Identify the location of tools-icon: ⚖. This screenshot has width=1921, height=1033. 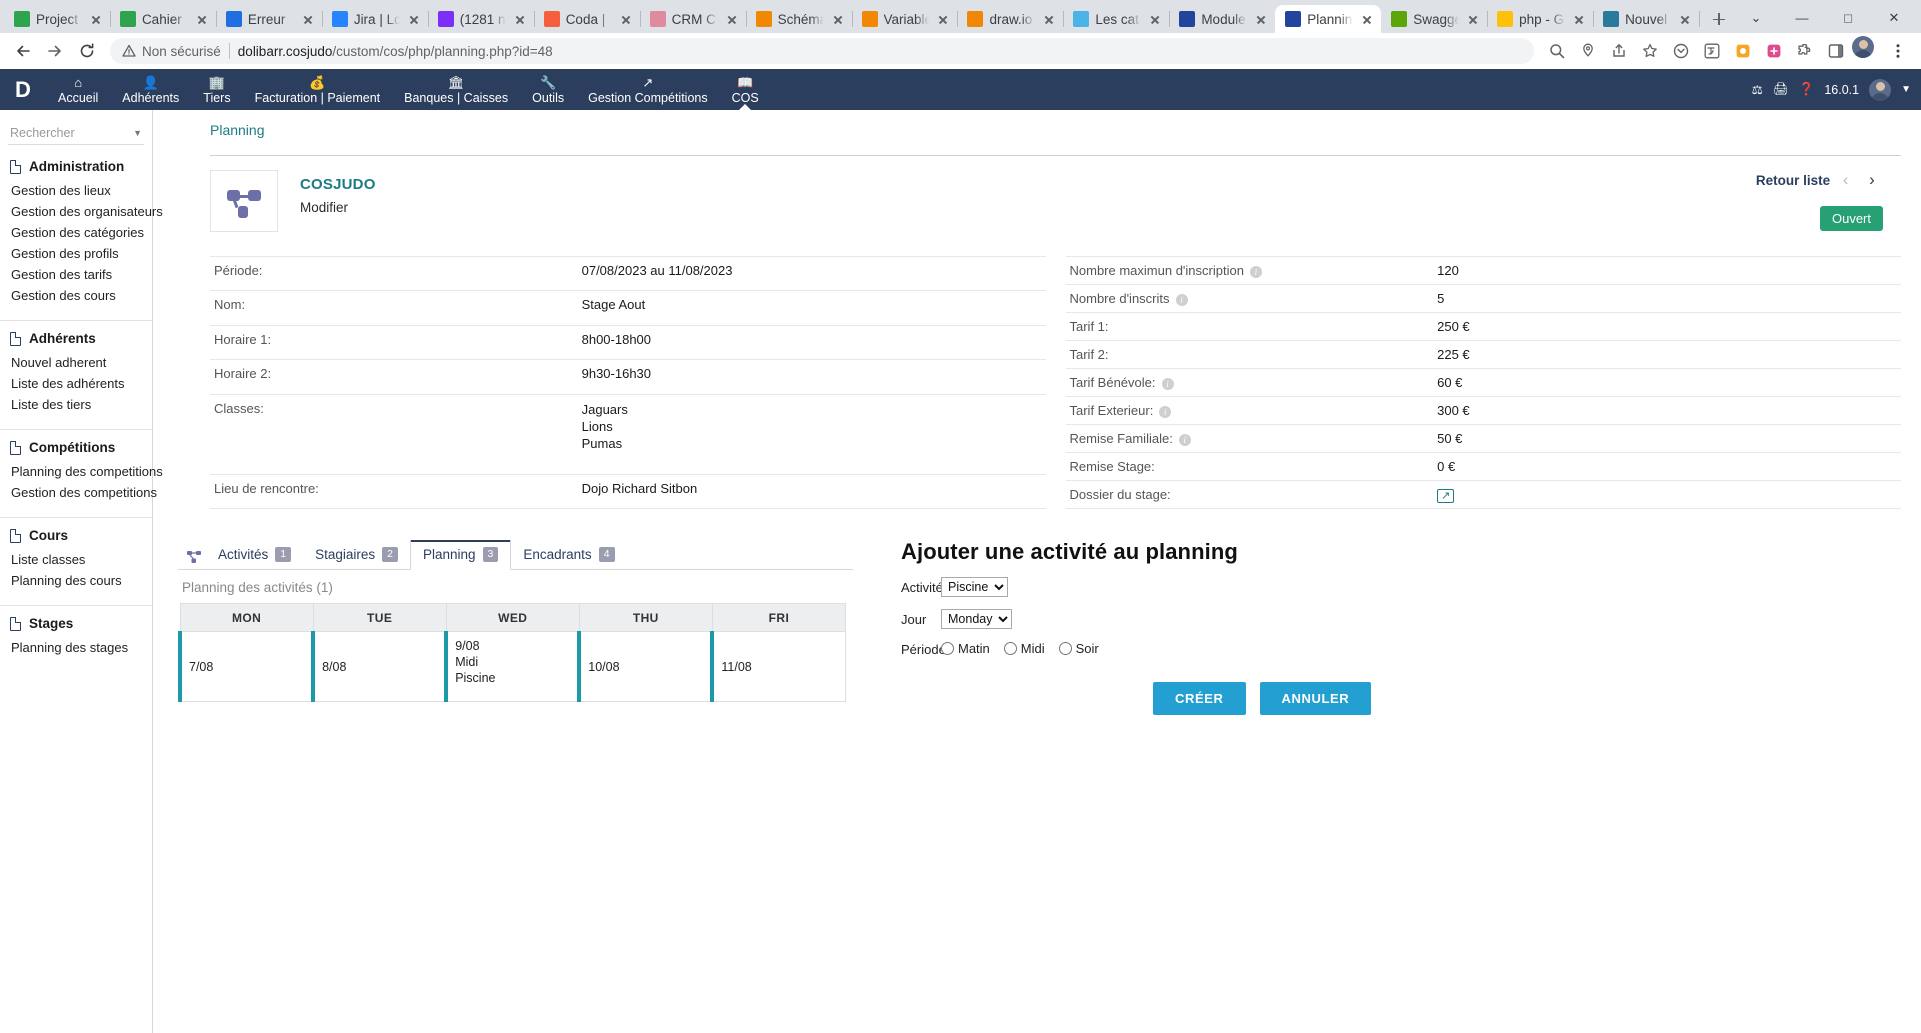
(1757, 89).